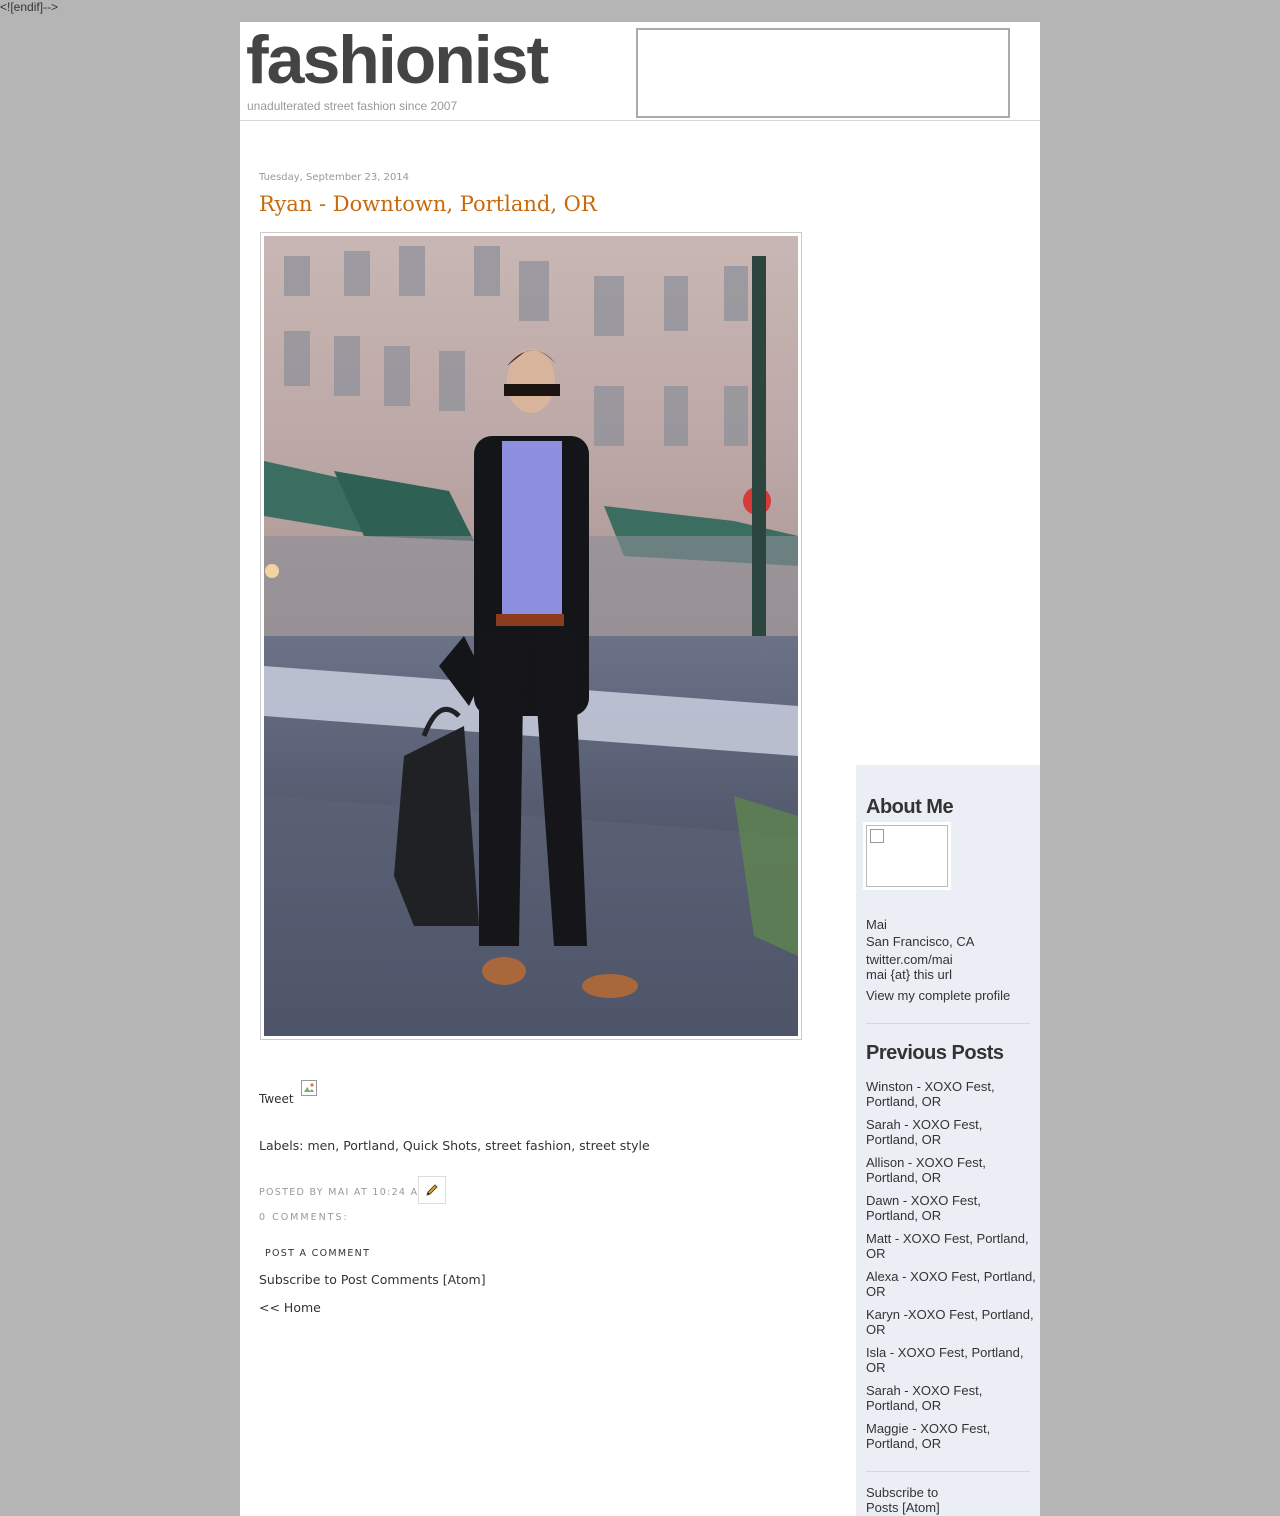 The image size is (1280, 1516). What do you see at coordinates (528, 1145) in the screenshot?
I see `label-link: street fashion` at bounding box center [528, 1145].